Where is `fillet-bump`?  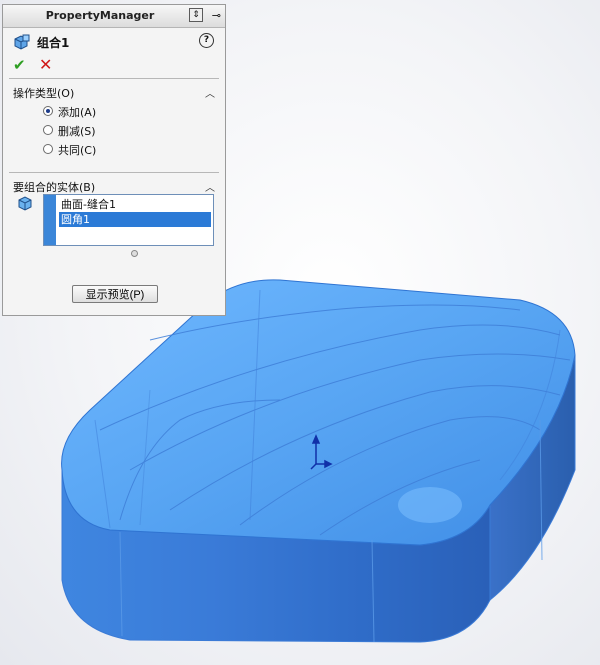
fillet-bump is located at coordinates (430, 505).